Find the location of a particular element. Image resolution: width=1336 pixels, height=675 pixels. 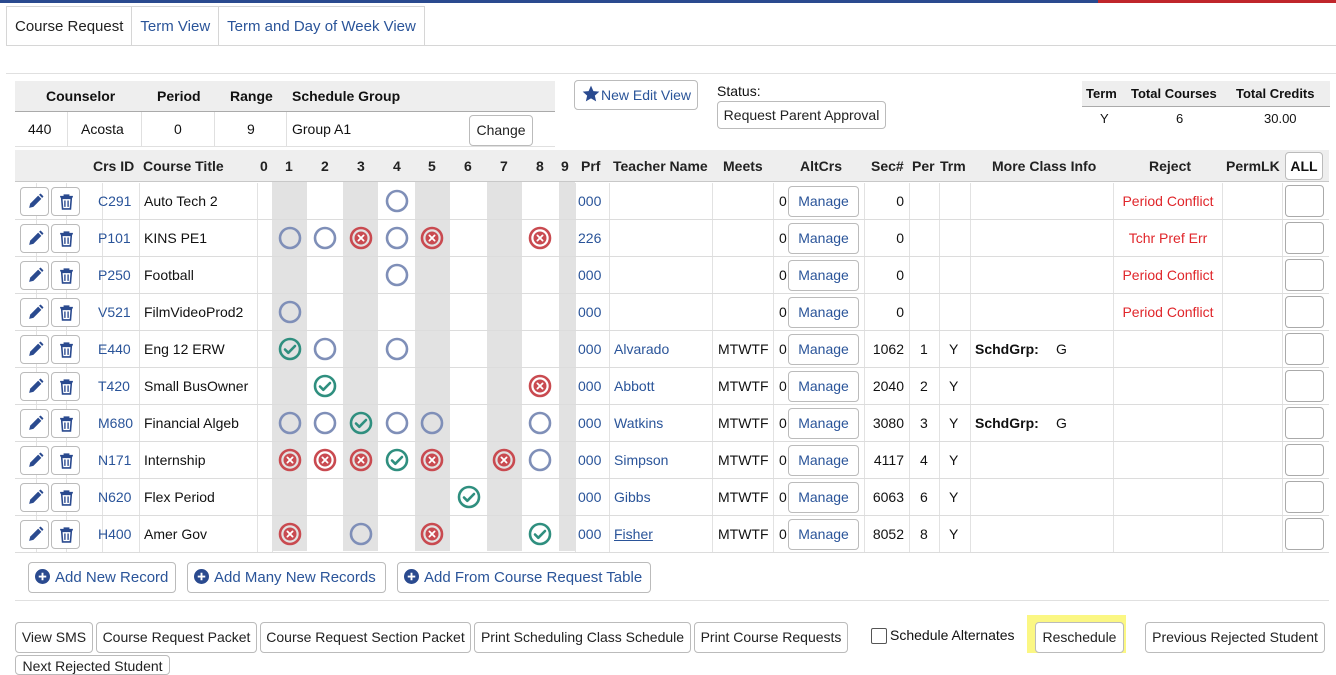

print-scheduling-class-schedule-button: Print Scheduling Class Schedule is located at coordinates (582, 637).